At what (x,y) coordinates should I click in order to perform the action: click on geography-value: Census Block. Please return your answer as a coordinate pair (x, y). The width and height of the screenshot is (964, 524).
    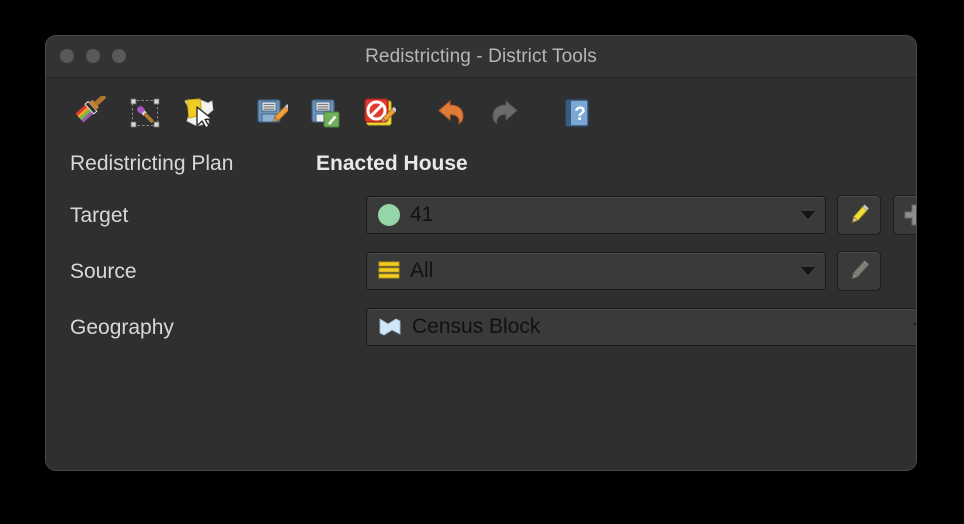
    Looking at the image, I should click on (476, 326).